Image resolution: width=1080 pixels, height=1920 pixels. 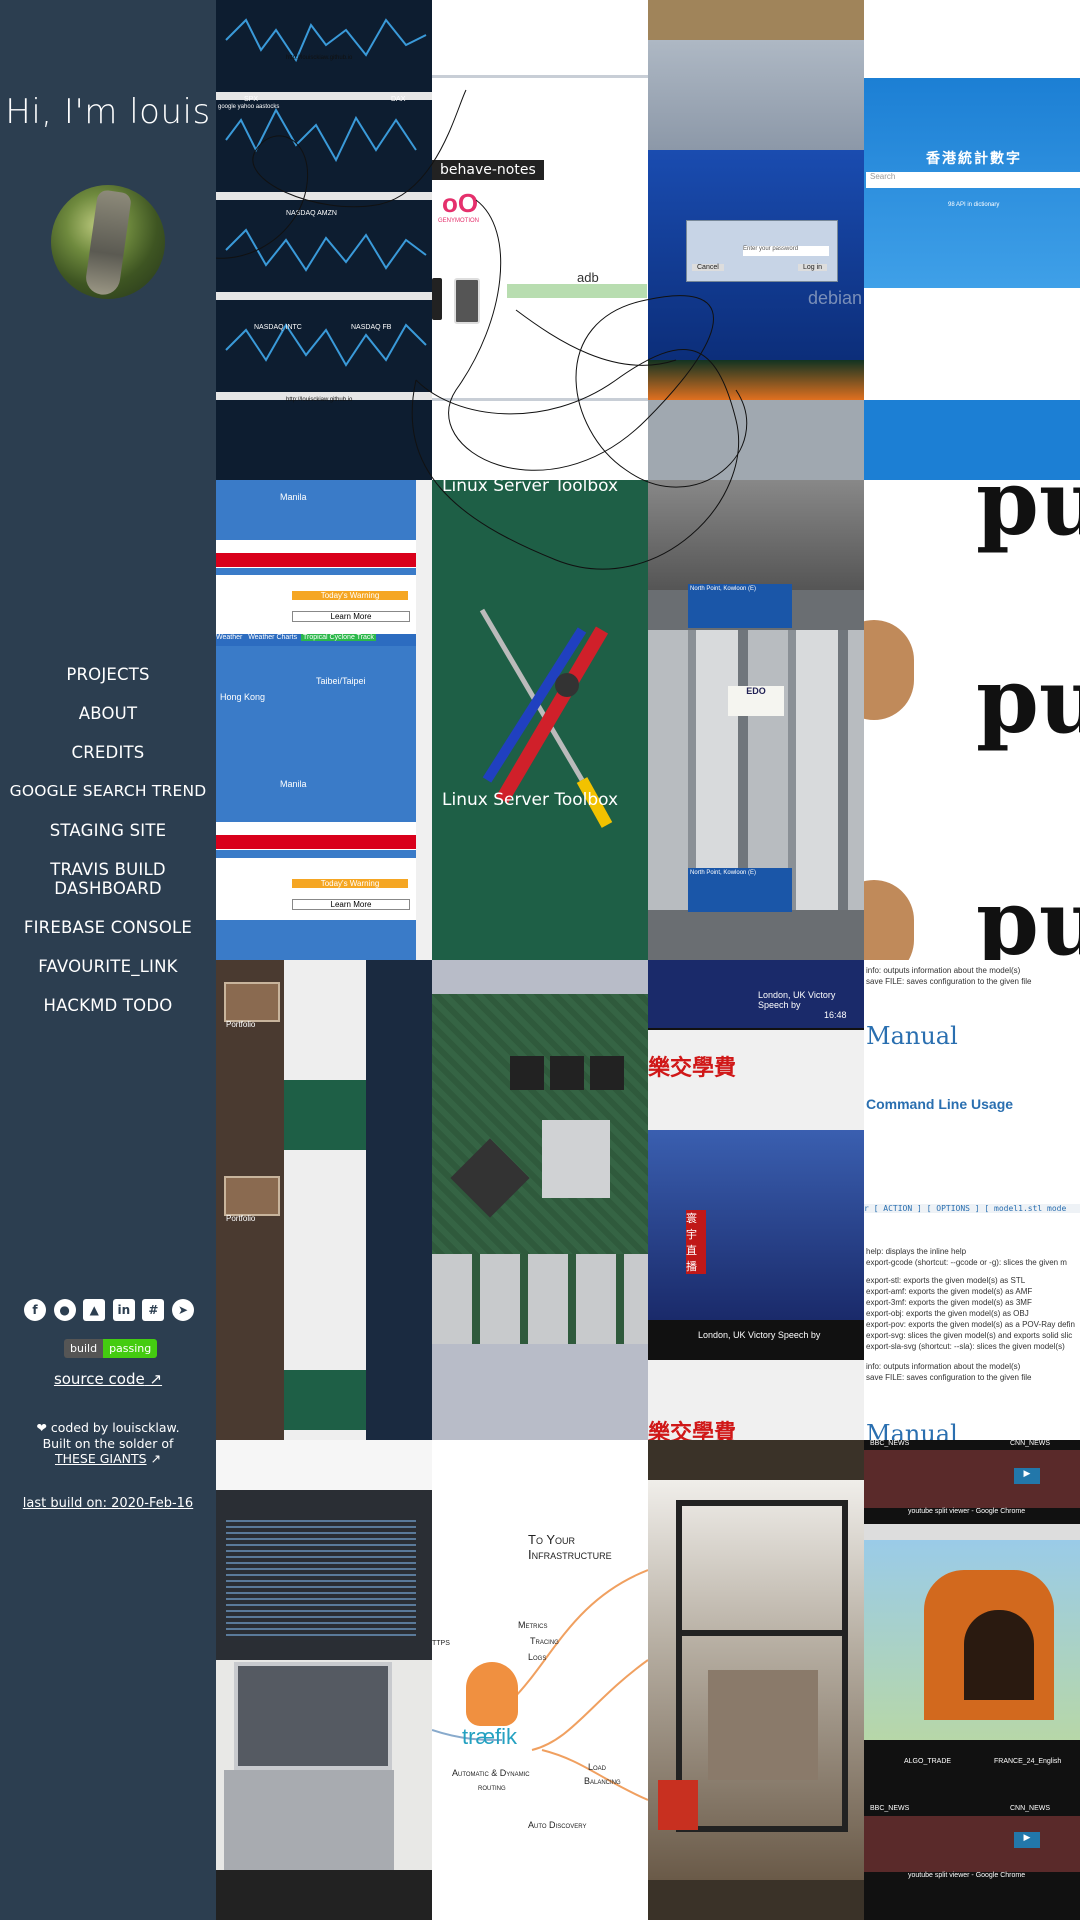 What do you see at coordinates (351, 616) in the screenshot?
I see `learn-more-button: Learn More` at bounding box center [351, 616].